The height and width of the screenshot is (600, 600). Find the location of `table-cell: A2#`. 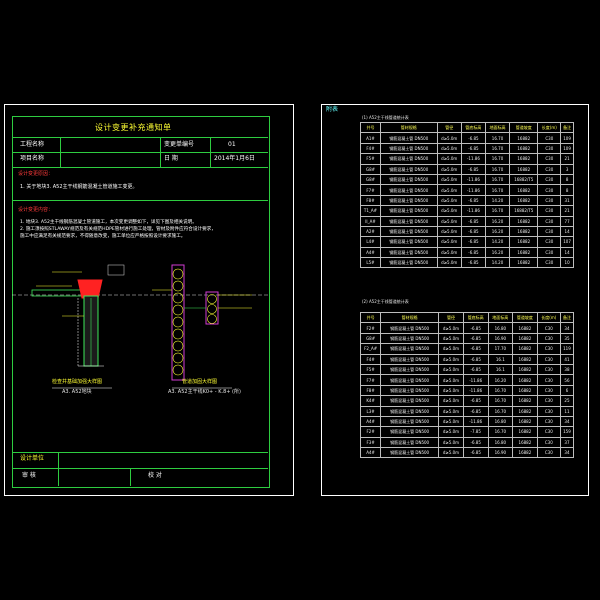

table-cell: A2# is located at coordinates (370, 231).